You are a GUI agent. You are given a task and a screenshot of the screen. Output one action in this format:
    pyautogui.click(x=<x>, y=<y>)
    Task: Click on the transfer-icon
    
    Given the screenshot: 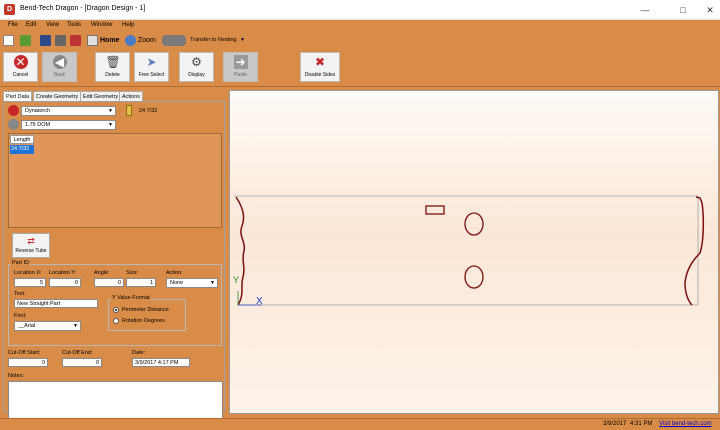 What is the action you would take?
    pyautogui.click(x=174, y=40)
    